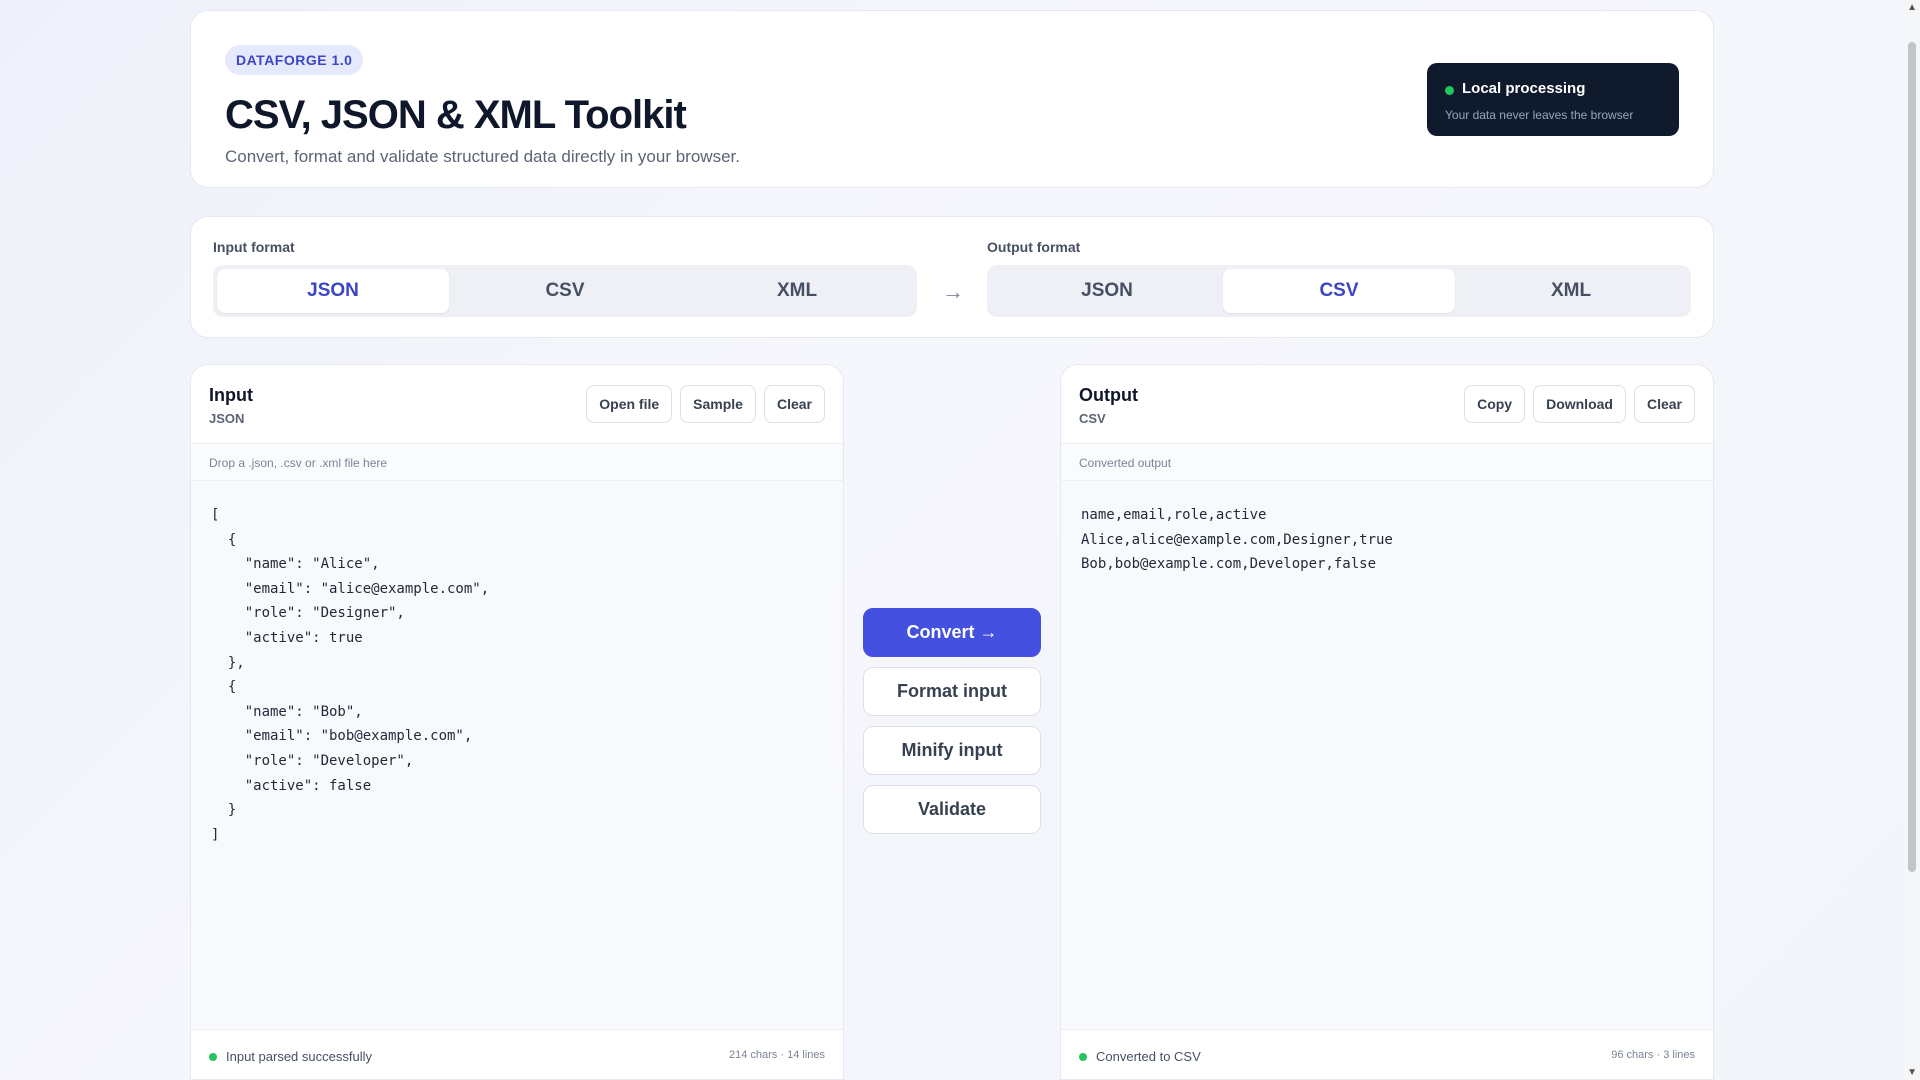 The height and width of the screenshot is (1080, 1920). I want to click on sample-button: Sample, so click(718, 404).